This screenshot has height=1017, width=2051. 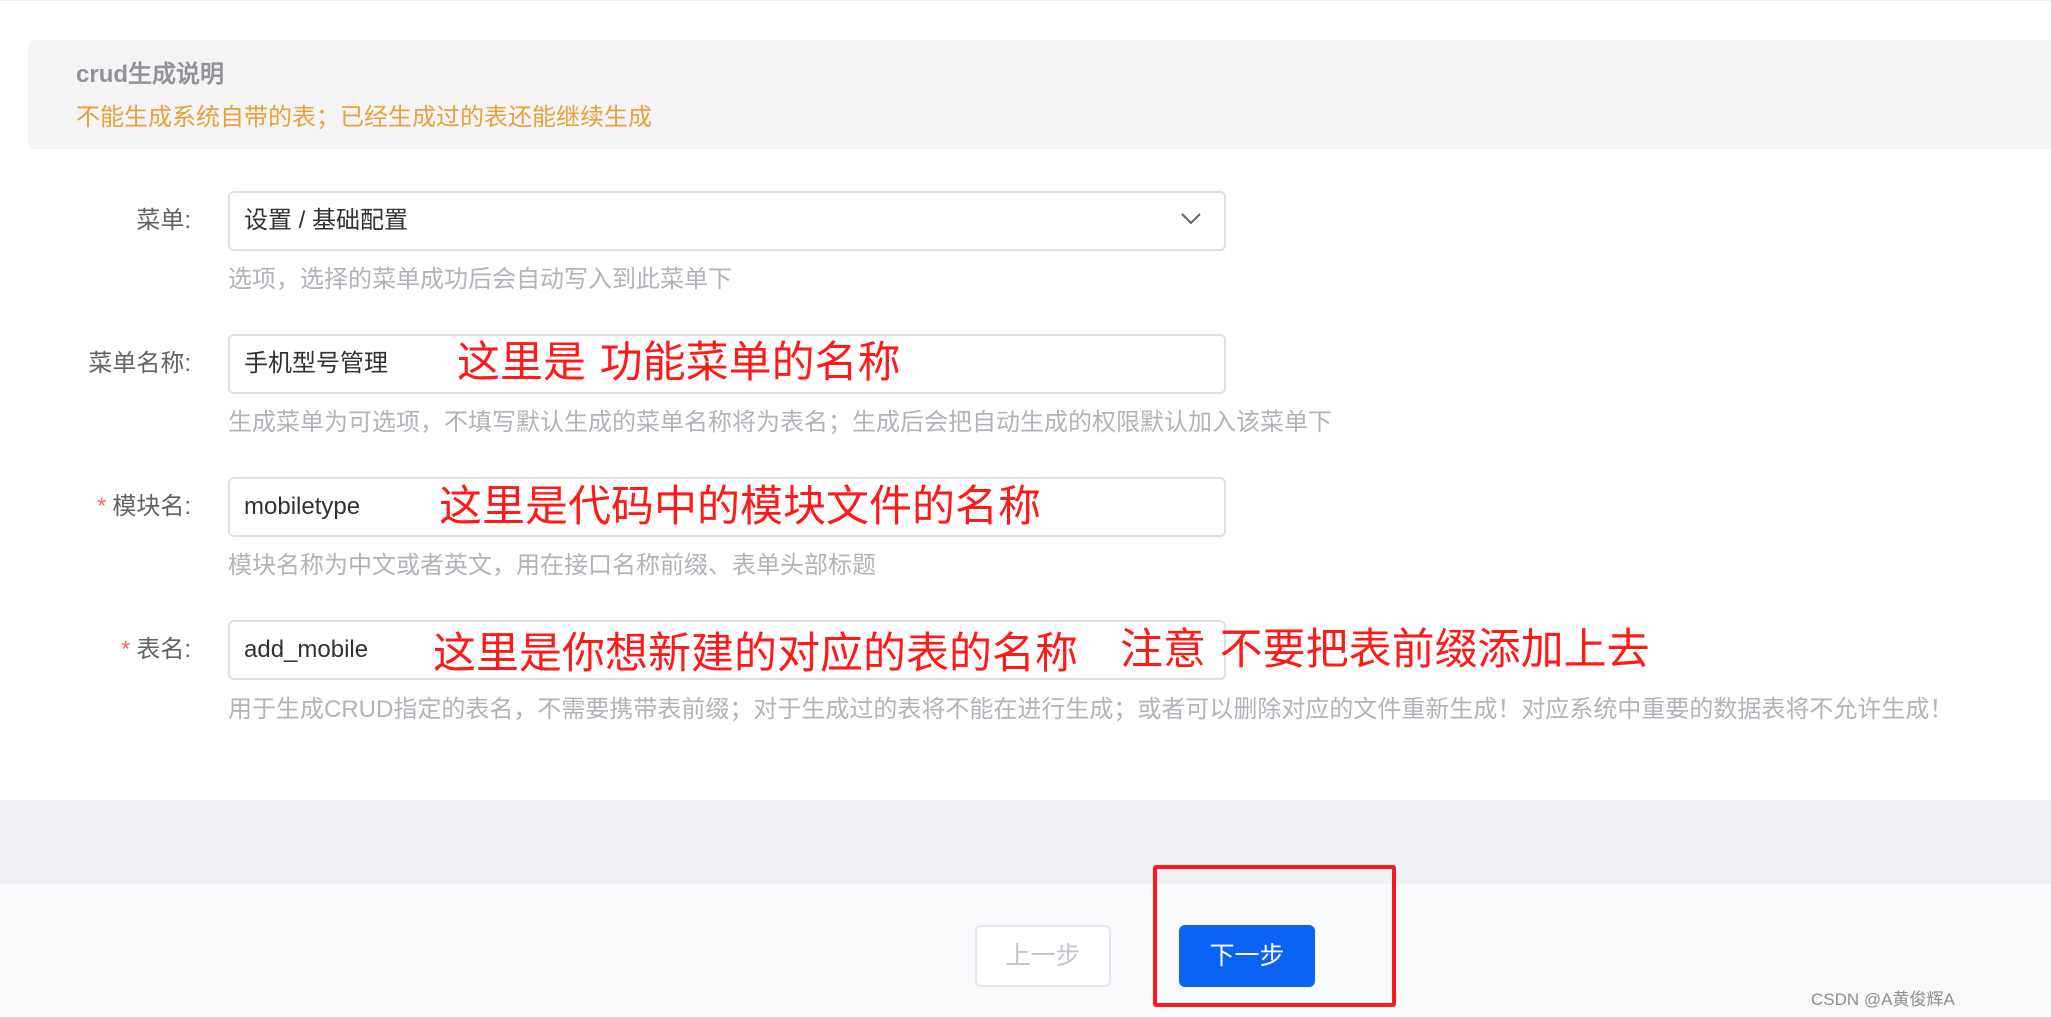 I want to click on module-name-label-text: 模块名:, so click(x=151, y=506).